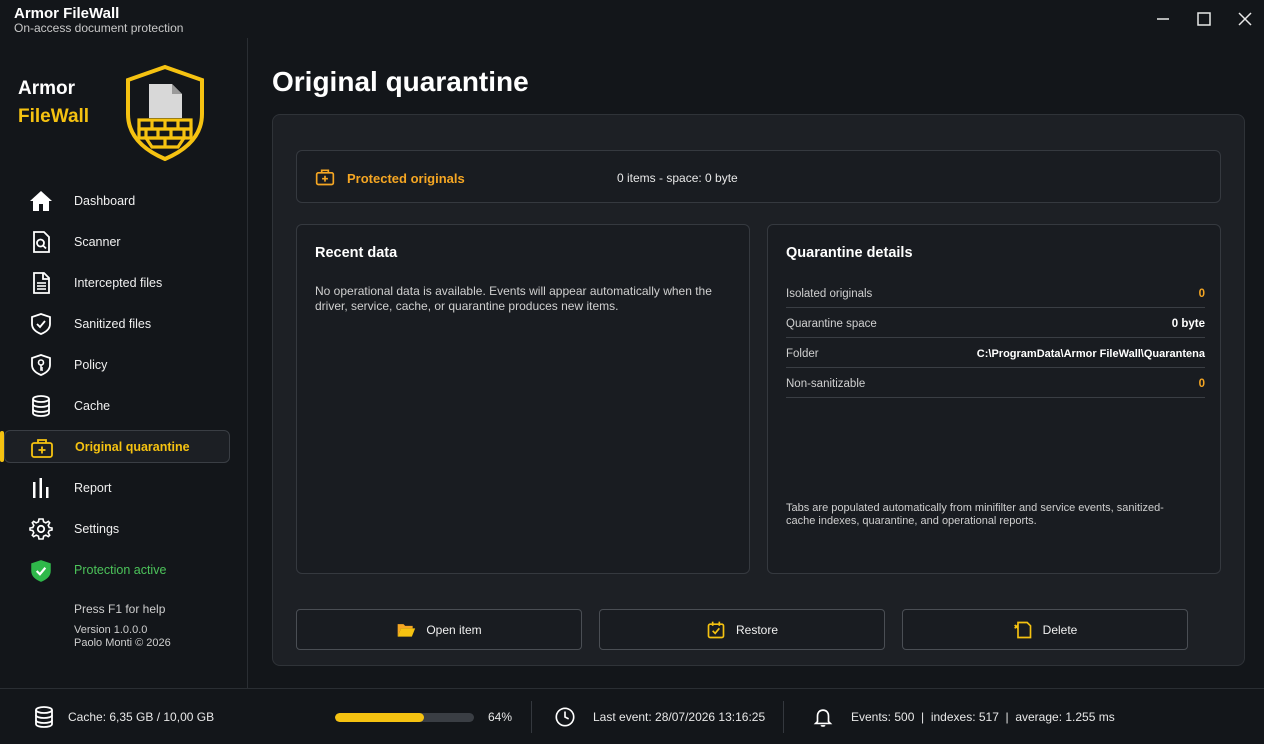 Image resolution: width=1264 pixels, height=744 pixels. I want to click on open-item-button: Open item, so click(439, 629).